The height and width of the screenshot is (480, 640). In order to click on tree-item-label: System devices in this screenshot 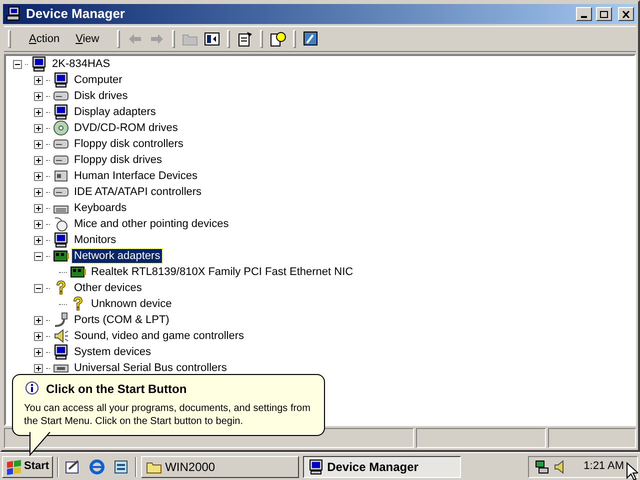, I will do `click(113, 352)`.